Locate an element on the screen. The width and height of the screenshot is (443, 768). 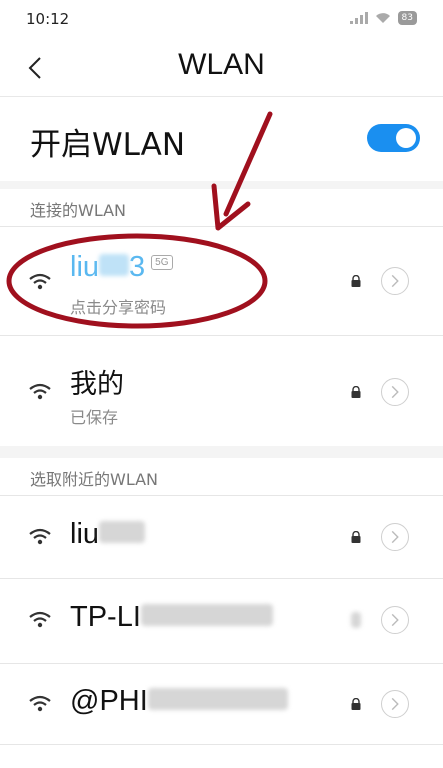
toggle-knob is located at coordinates (406, 138).